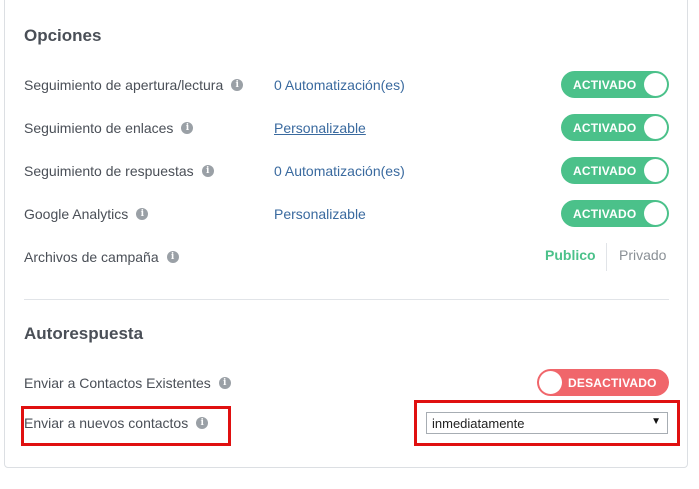 The width and height of the screenshot is (699, 489). What do you see at coordinates (615, 84) in the screenshot?
I see `open-tracking-toggle: ACTIVADO` at bounding box center [615, 84].